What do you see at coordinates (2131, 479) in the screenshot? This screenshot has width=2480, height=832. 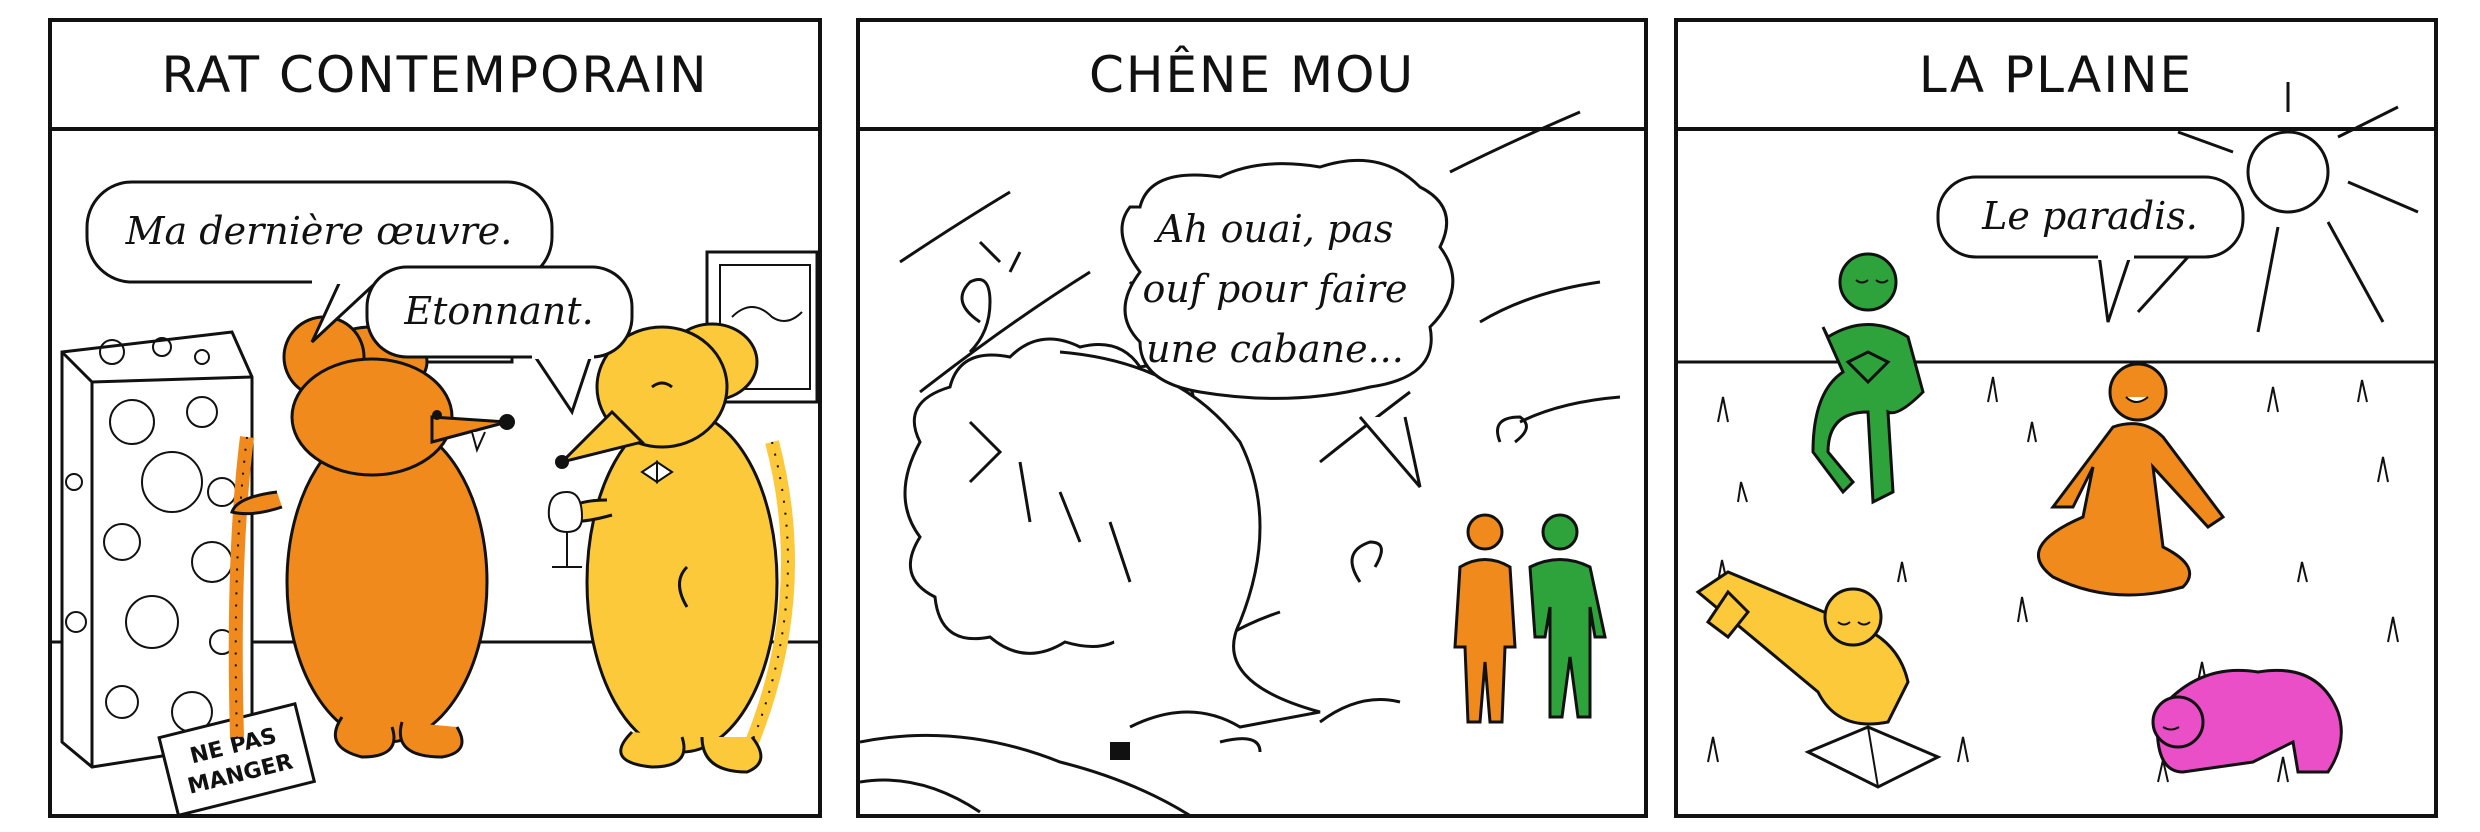 I see `orange-sitting-person` at bounding box center [2131, 479].